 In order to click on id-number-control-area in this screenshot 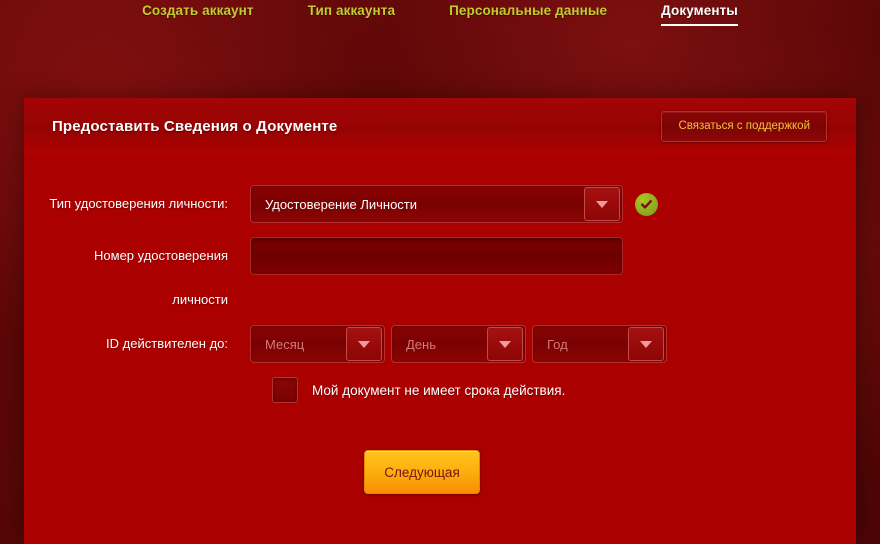, I will do `click(436, 256)`.